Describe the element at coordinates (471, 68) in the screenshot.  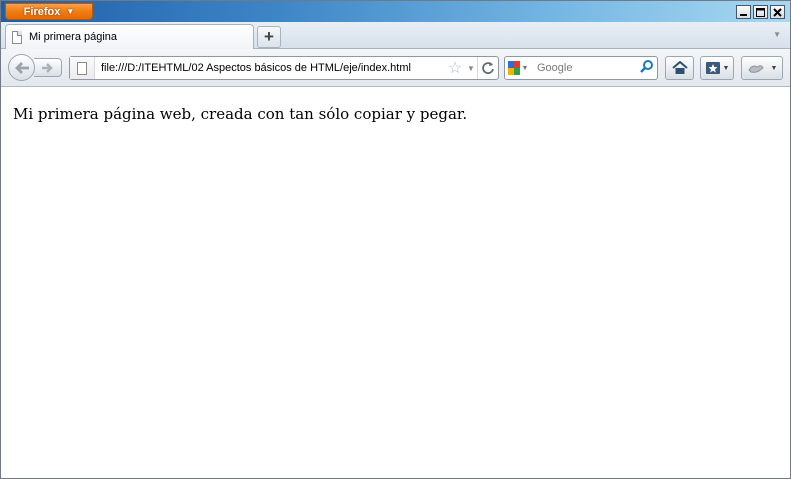
I see `url-history-dropdown-icon: ▼` at that location.